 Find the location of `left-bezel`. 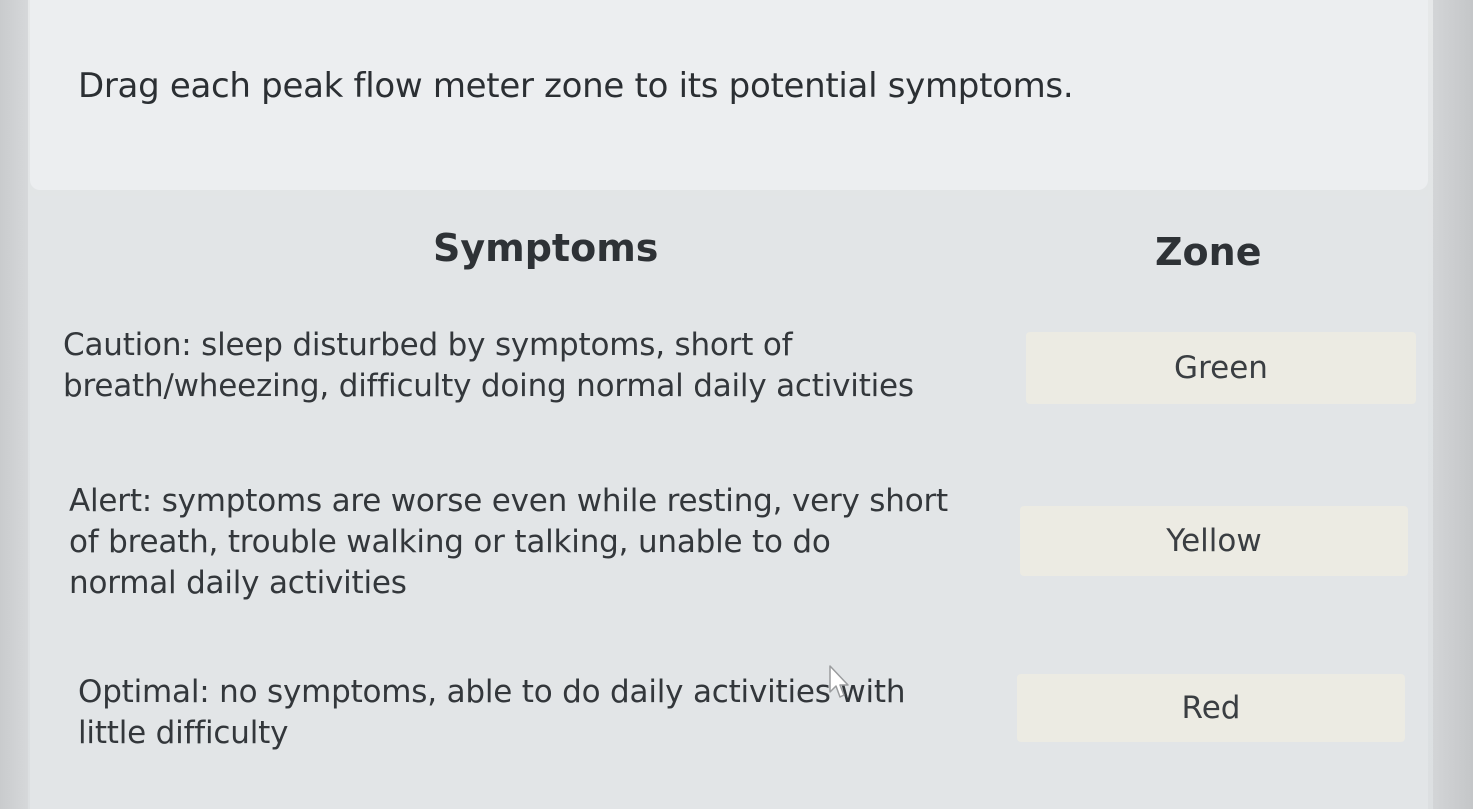

left-bezel is located at coordinates (14, 404).